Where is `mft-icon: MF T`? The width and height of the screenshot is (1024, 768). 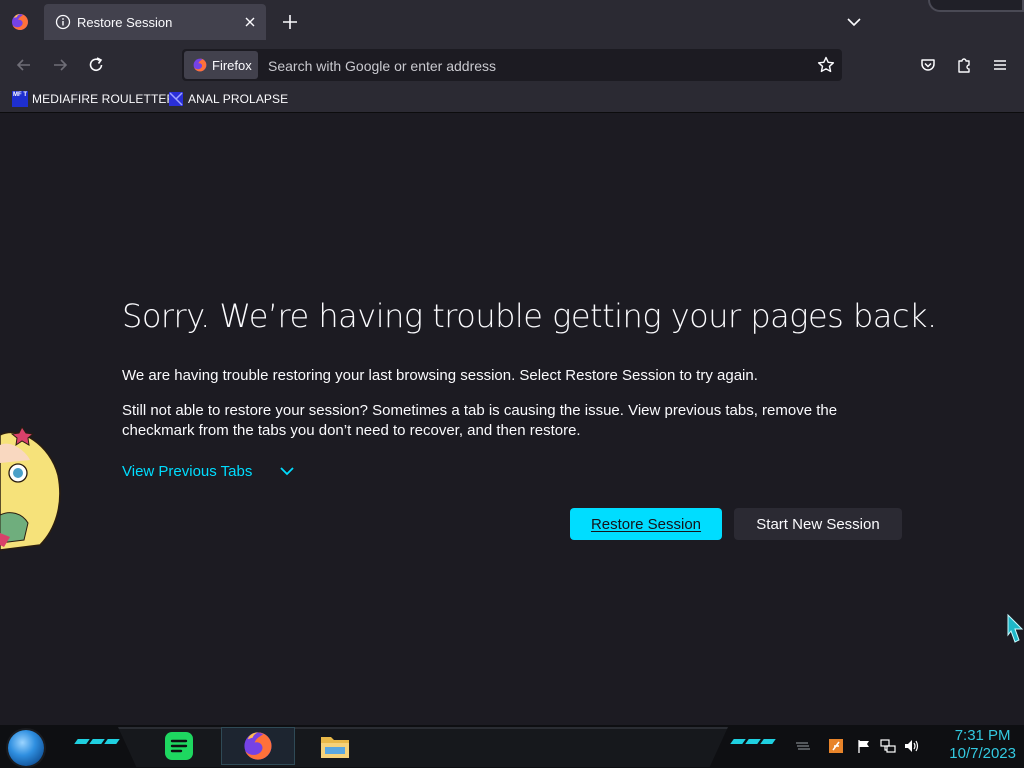
mft-icon: MF T is located at coordinates (20, 99).